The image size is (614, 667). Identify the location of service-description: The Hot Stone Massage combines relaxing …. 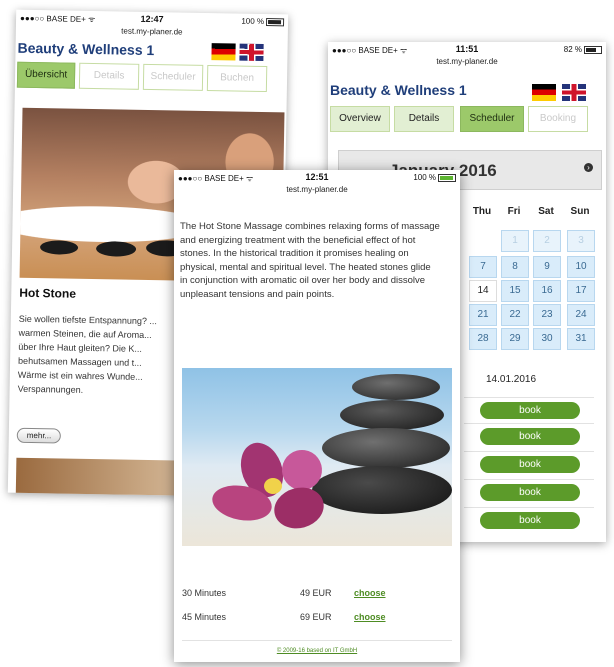
(310, 260).